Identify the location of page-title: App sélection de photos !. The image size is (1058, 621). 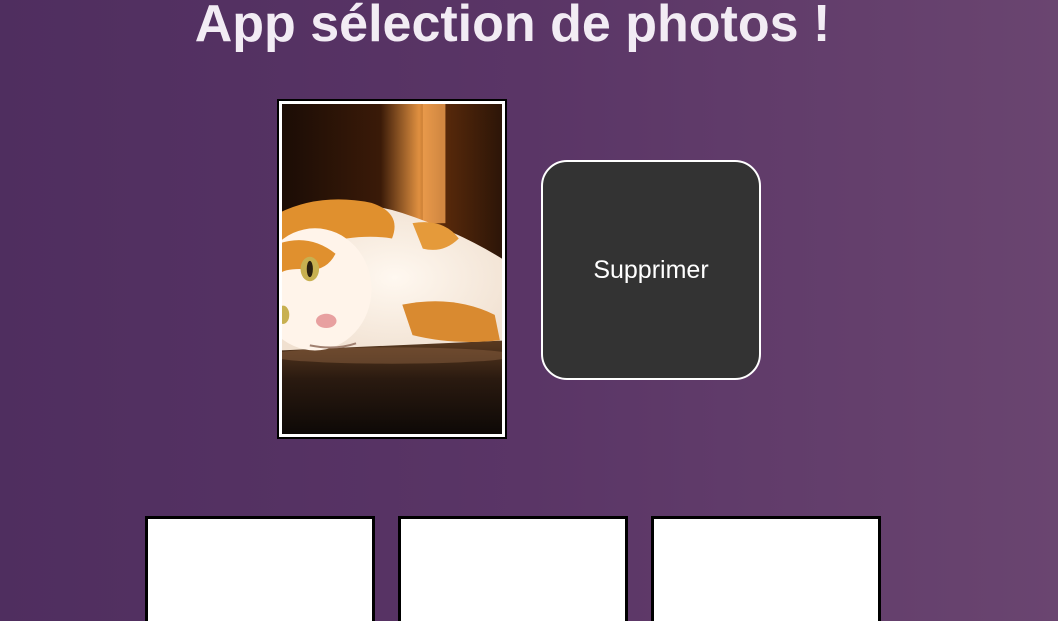
(512, 26).